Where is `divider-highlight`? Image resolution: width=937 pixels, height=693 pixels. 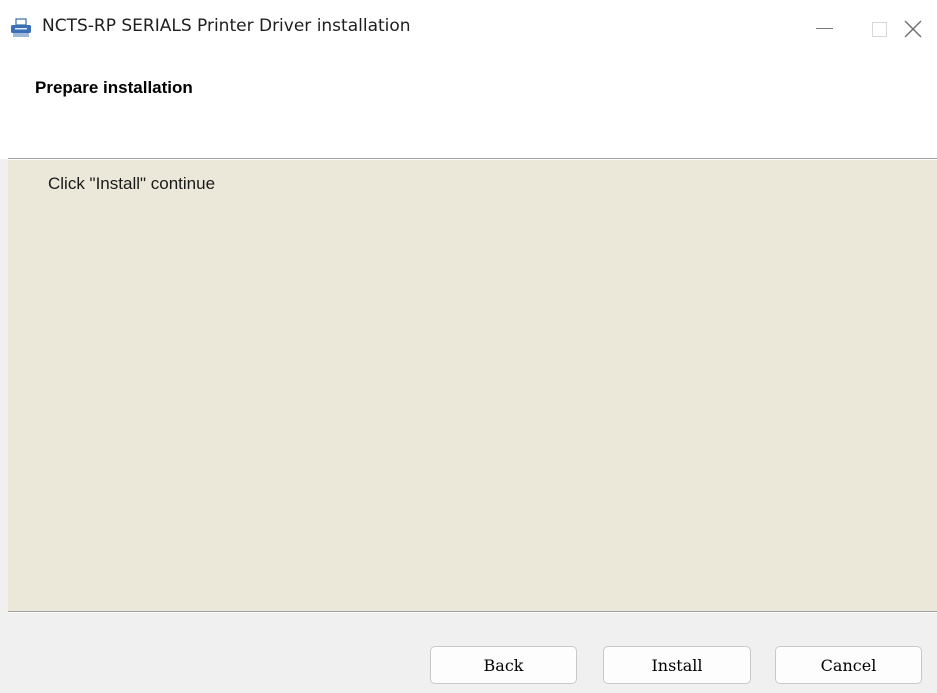
divider-highlight is located at coordinates (472, 612).